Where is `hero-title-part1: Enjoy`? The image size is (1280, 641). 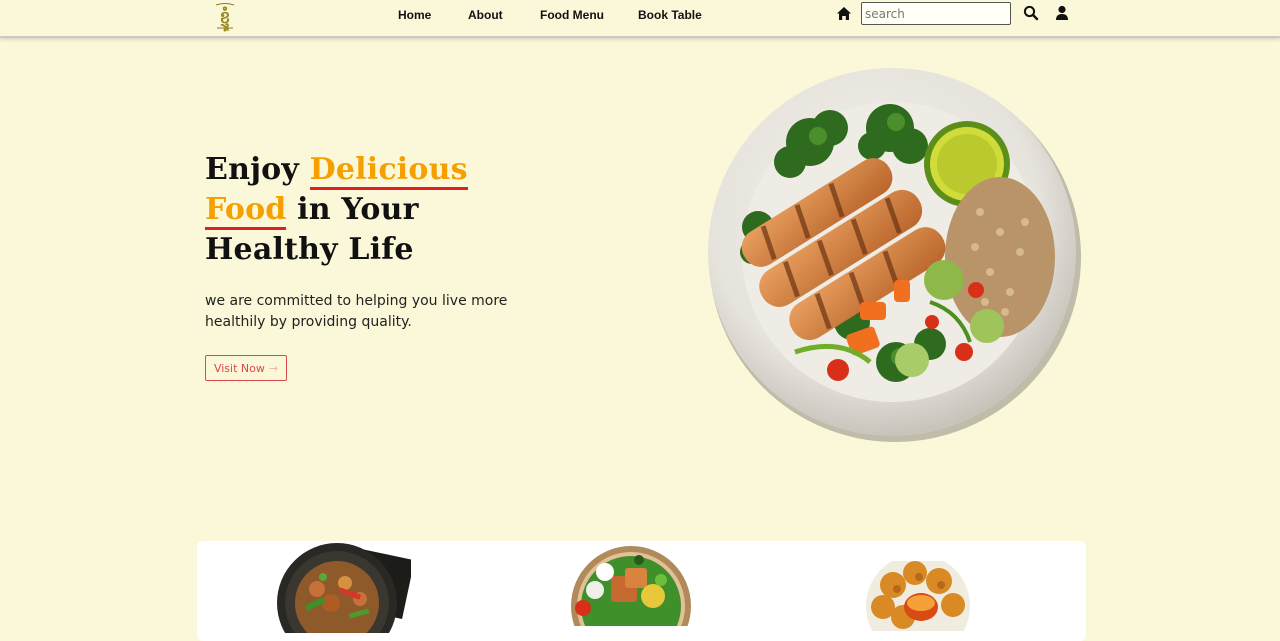
hero-title-part1: Enjoy is located at coordinates (257, 169).